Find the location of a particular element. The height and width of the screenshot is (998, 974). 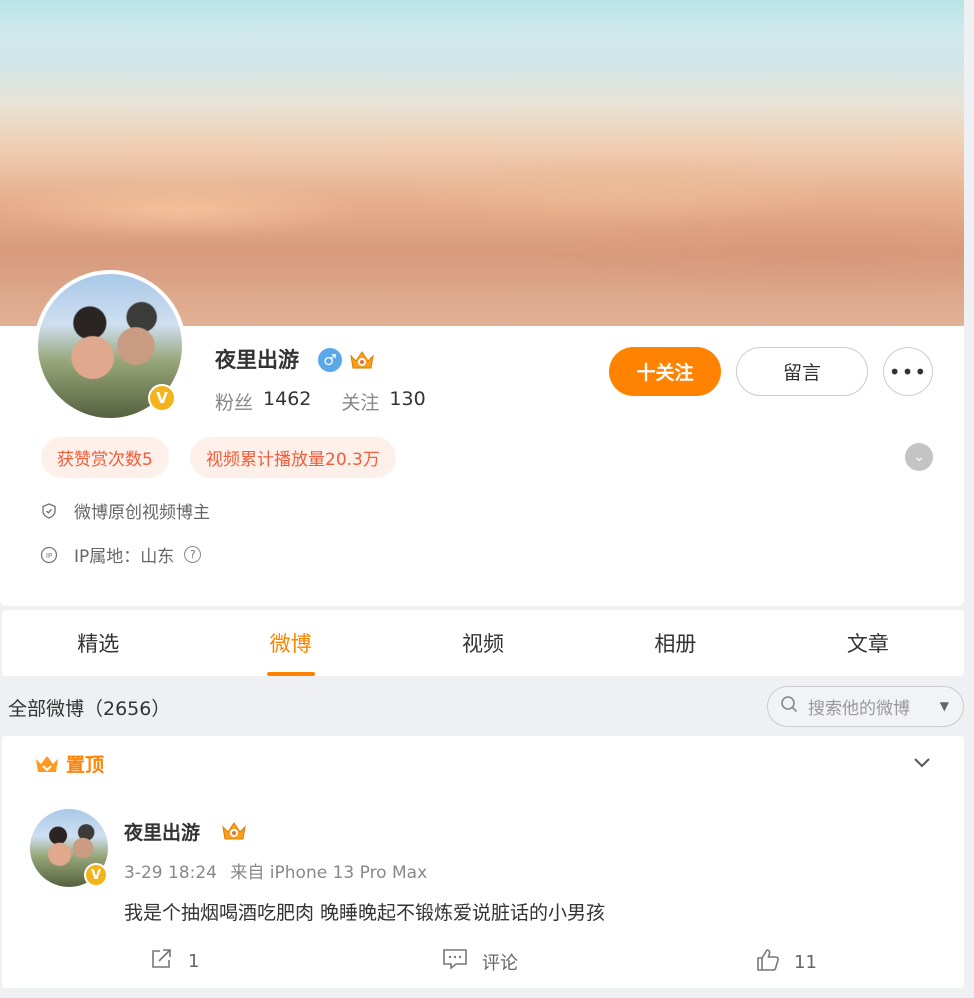

search-input: 搜索他的微博 ▼ is located at coordinates (865, 706).